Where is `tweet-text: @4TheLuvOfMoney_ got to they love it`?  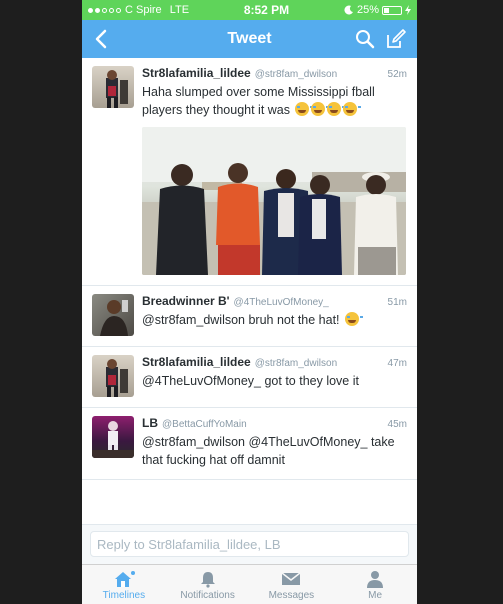
tweet-text: @4TheLuvOfMoney_ got to they love it is located at coordinates (250, 381).